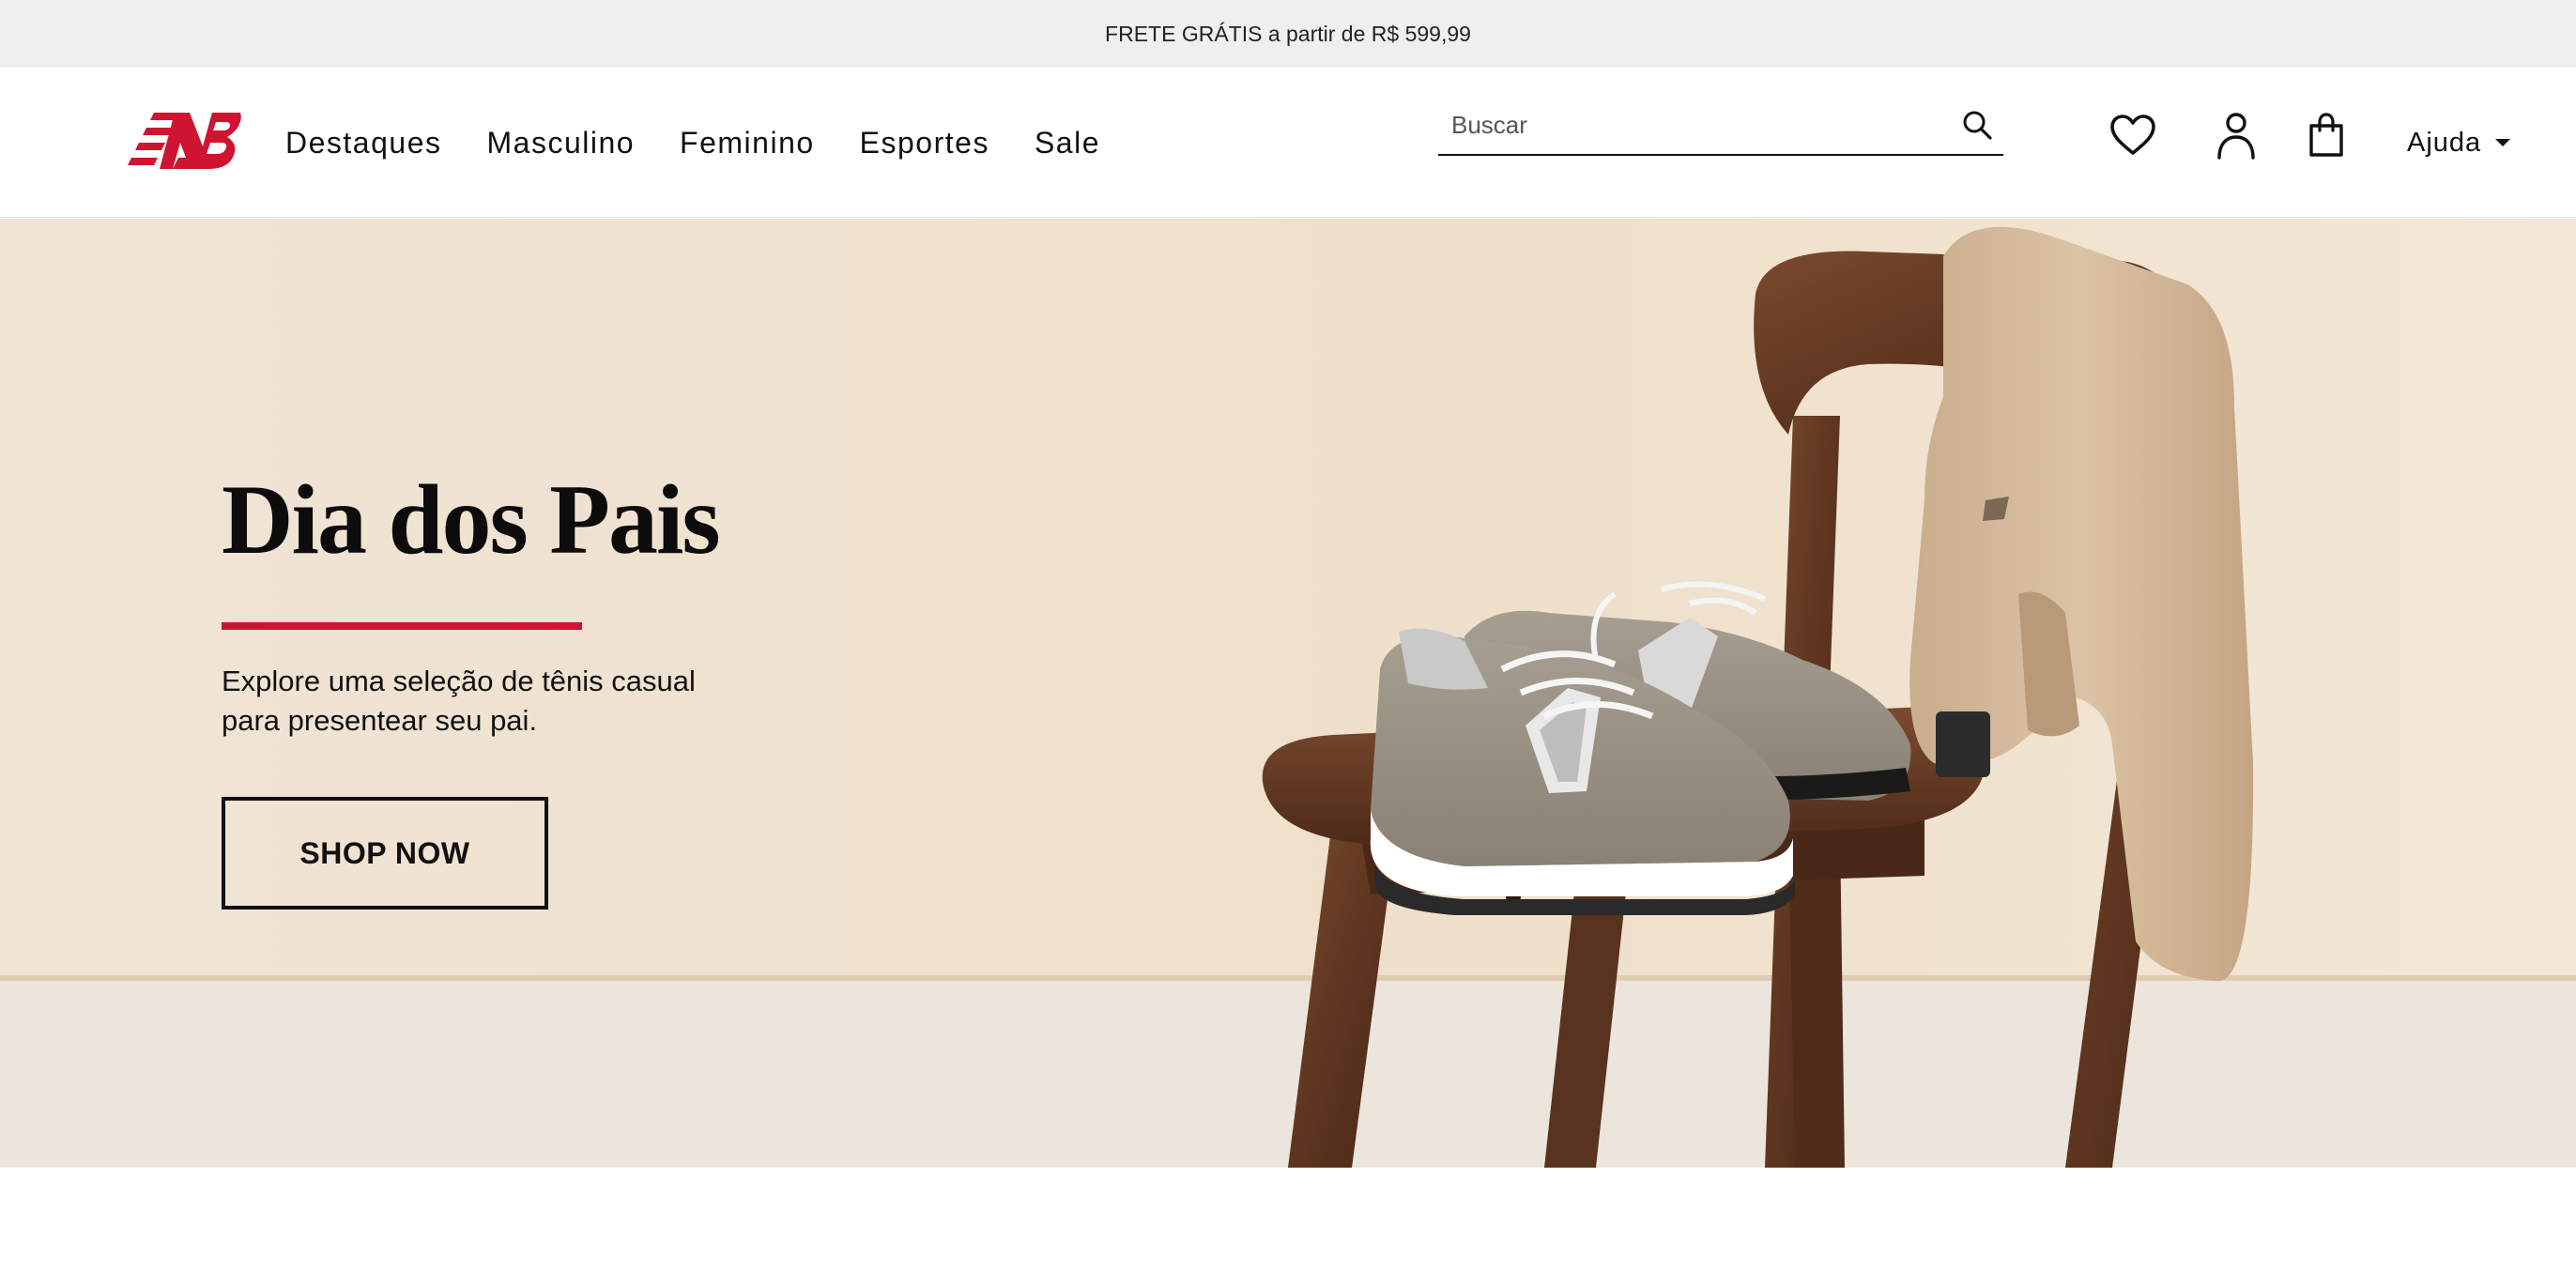  I want to click on nav-item-masculino: Masculino, so click(561, 143).